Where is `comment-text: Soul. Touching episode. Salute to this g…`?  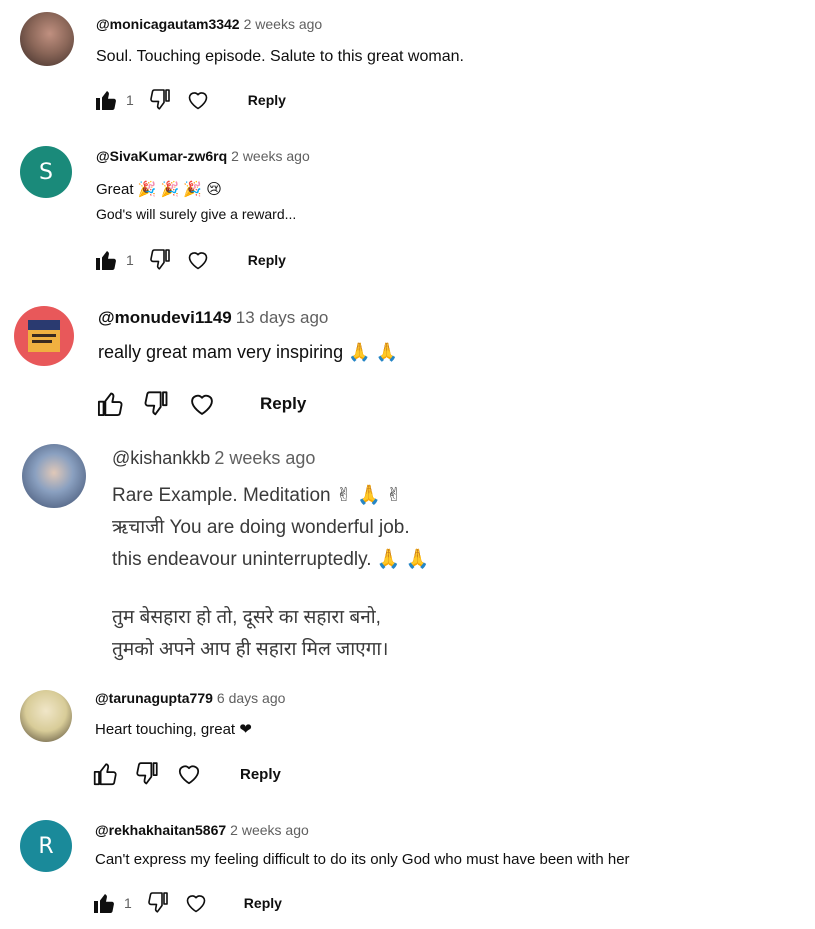
comment-text: Soul. Touching episode. Salute to this g… is located at coordinates (280, 57).